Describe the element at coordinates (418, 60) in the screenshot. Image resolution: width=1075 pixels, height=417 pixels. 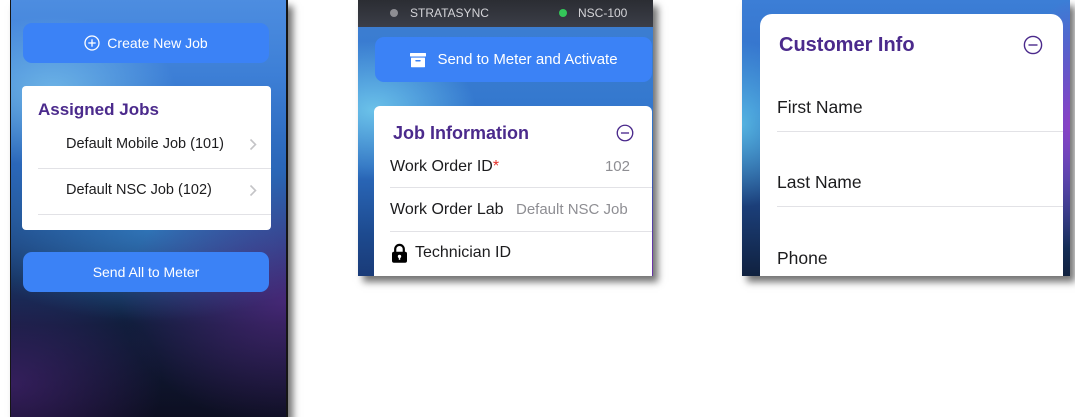
I see `archive-box-icon` at that location.